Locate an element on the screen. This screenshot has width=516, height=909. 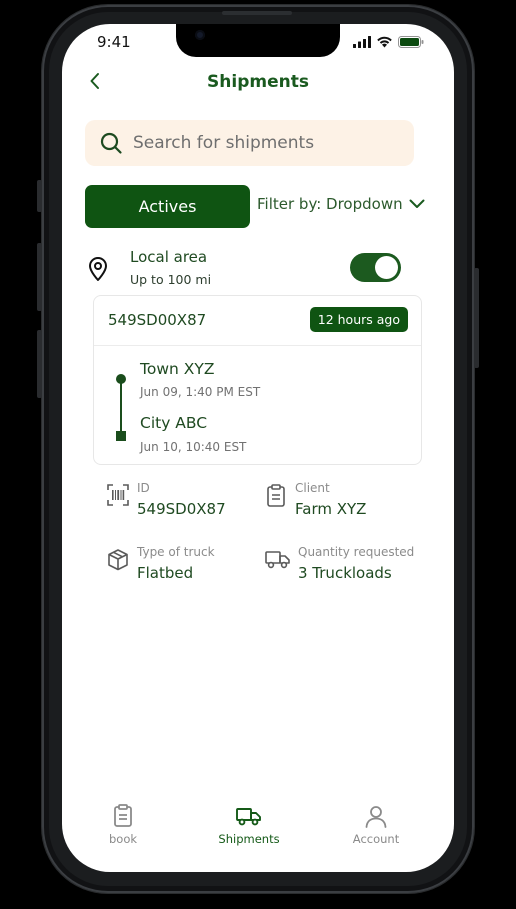
bottom-nav: book Shipments Account is located at coordinates (258, 834).